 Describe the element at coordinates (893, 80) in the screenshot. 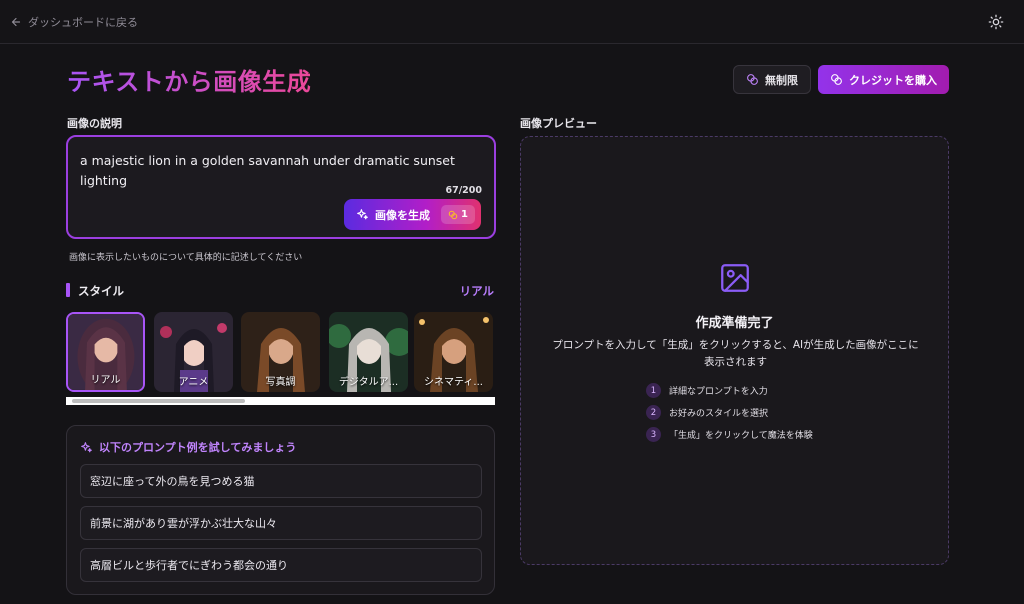

I see `buy-credits-label: クレジットを購入` at that location.